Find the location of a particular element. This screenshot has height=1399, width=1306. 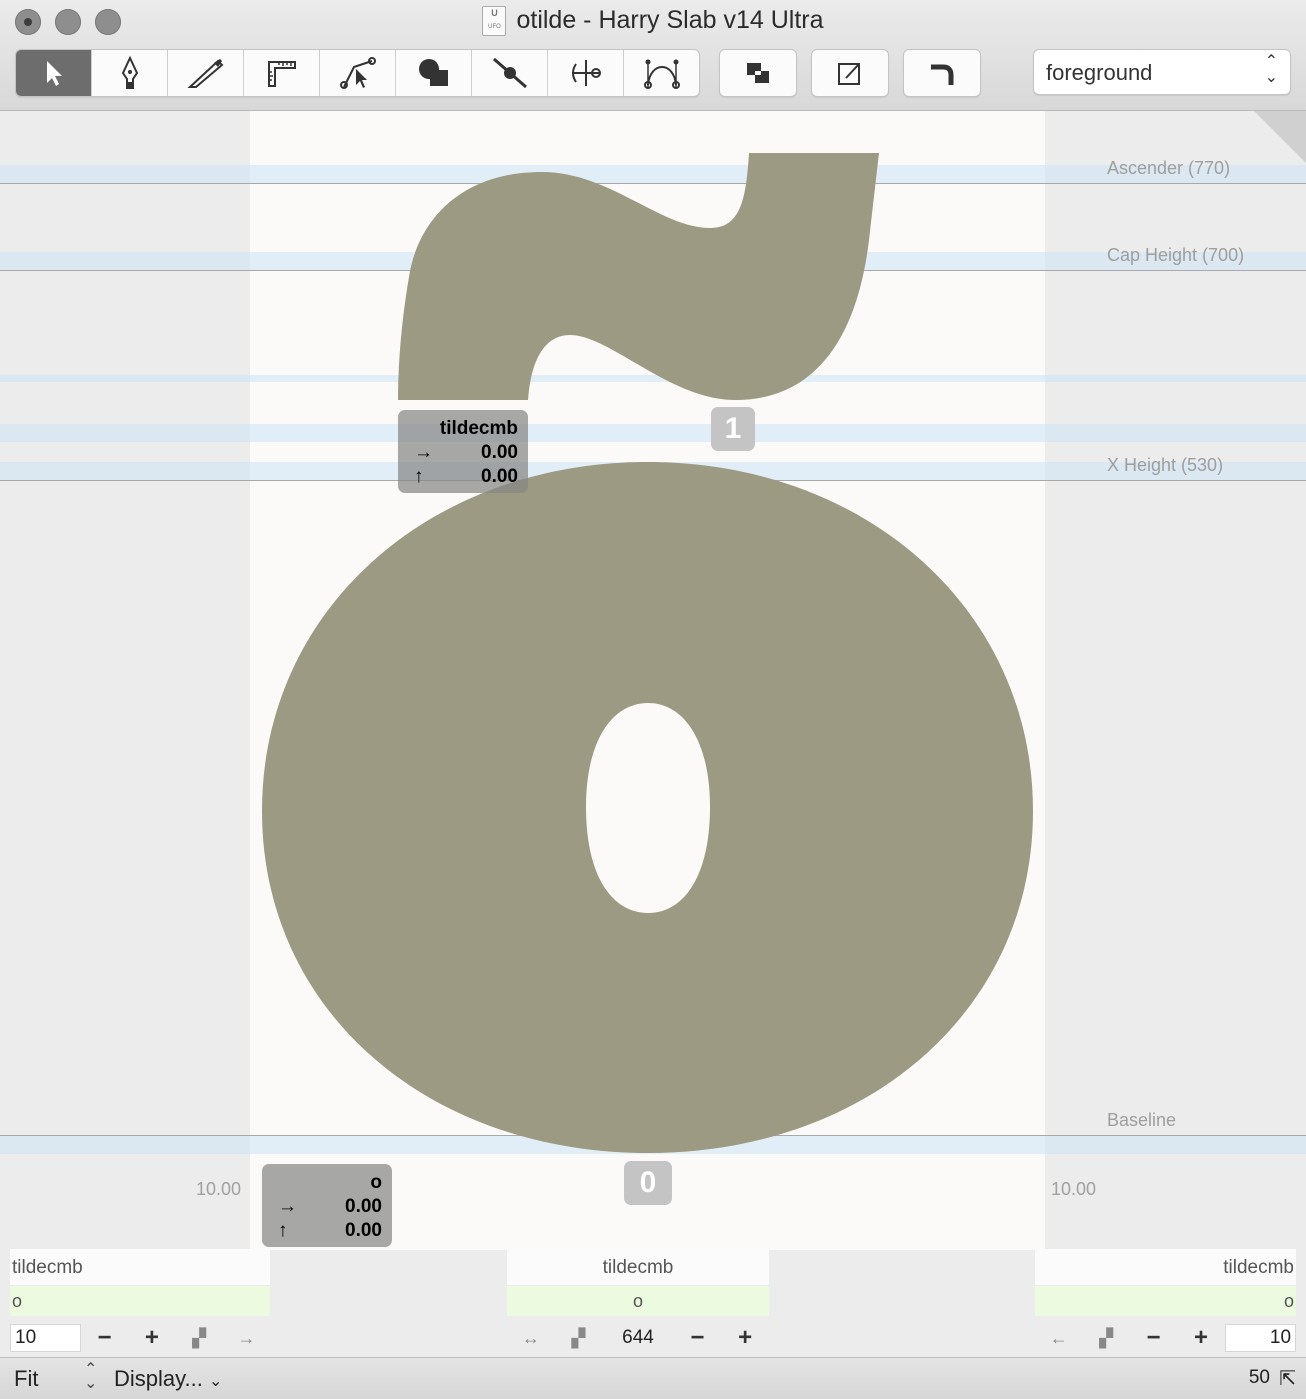

shapes-icon is located at coordinates (433, 72).